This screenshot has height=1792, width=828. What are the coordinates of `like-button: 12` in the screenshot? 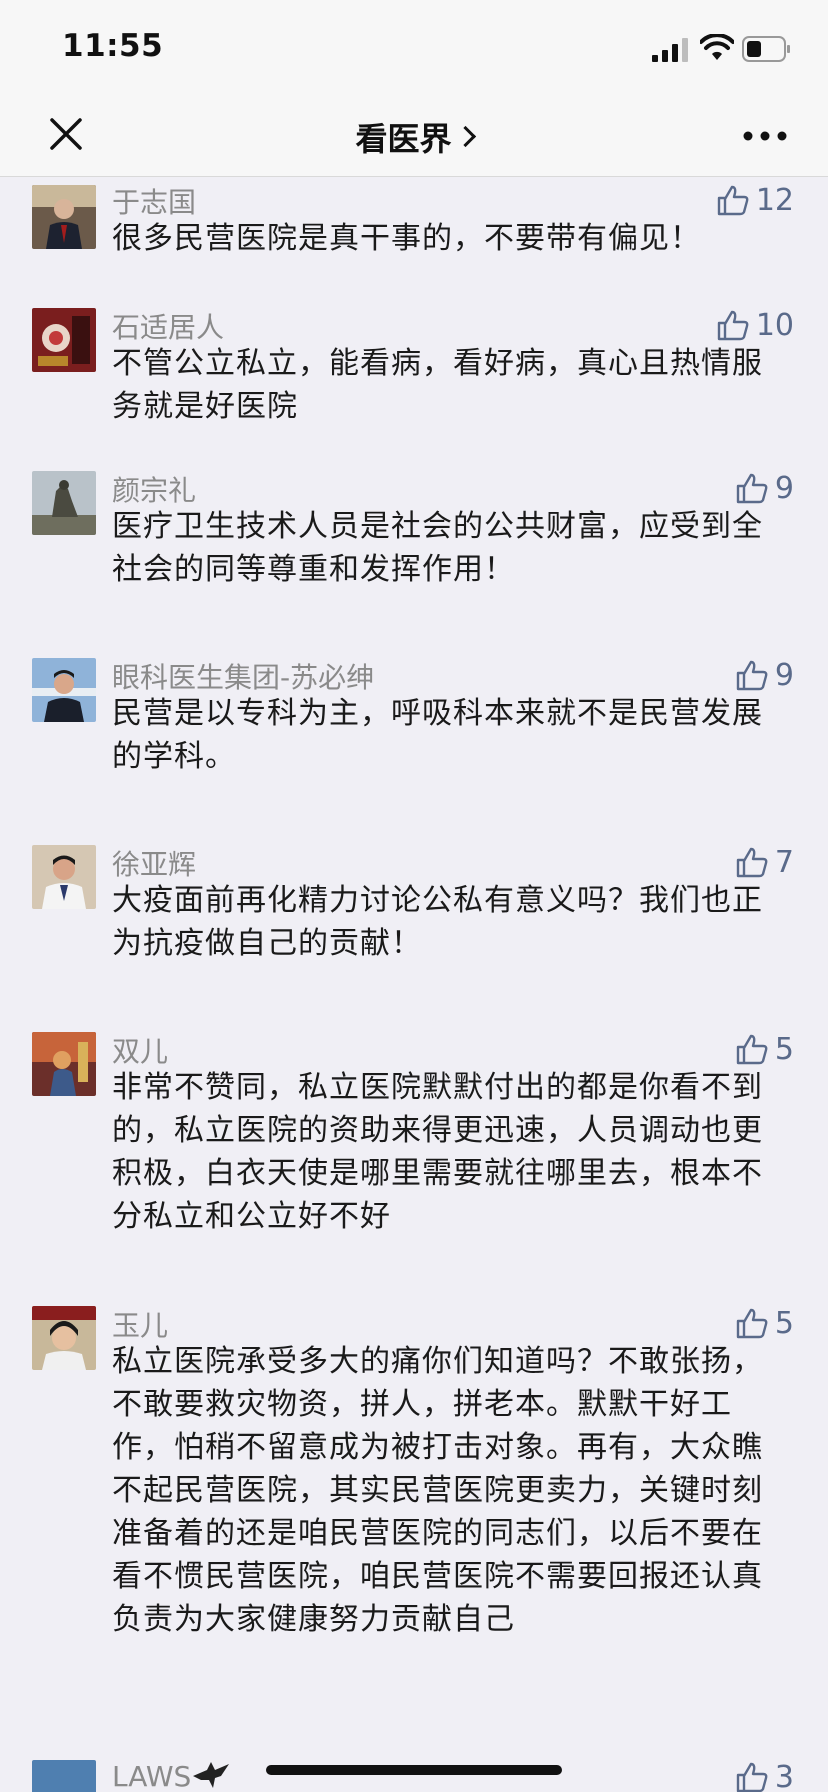 It's located at (755, 200).